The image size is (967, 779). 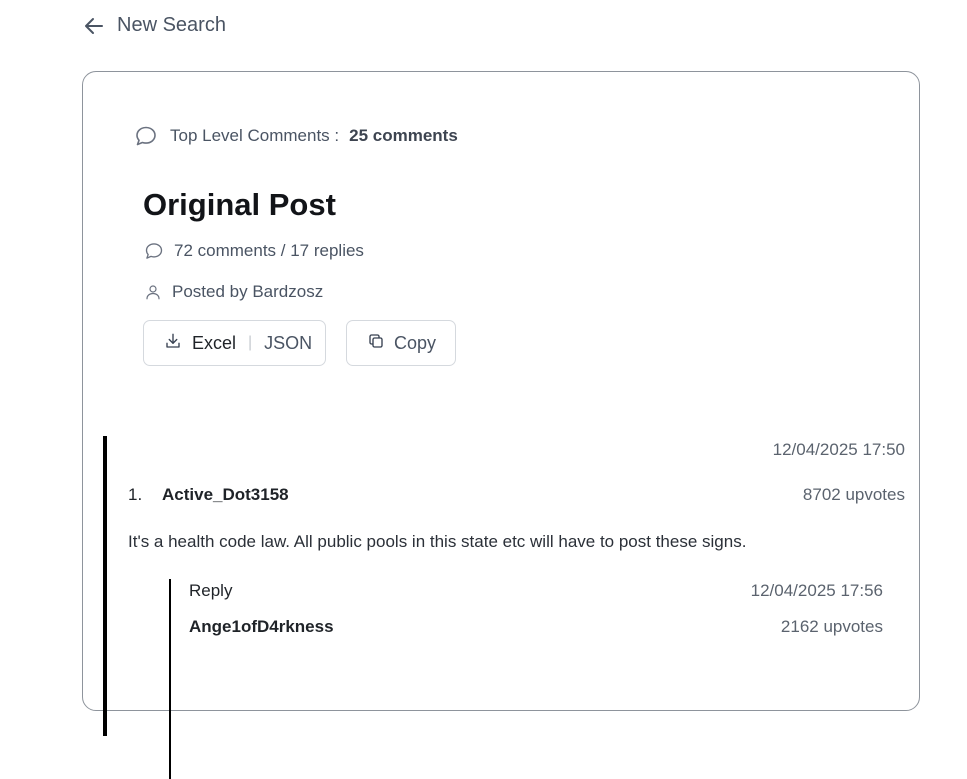 What do you see at coordinates (171, 25) in the screenshot?
I see `new-search-label: New Search` at bounding box center [171, 25].